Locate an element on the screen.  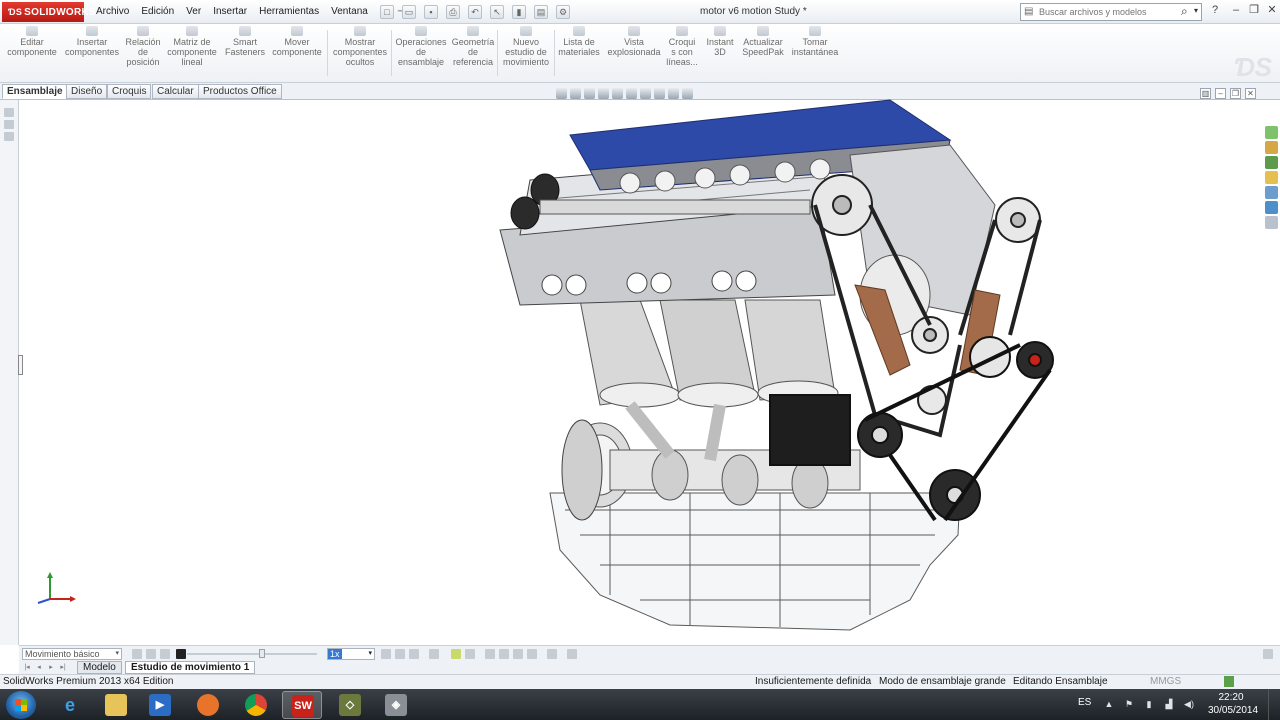
taskbar-app-cad: ◇ is located at coordinates (350, 705).